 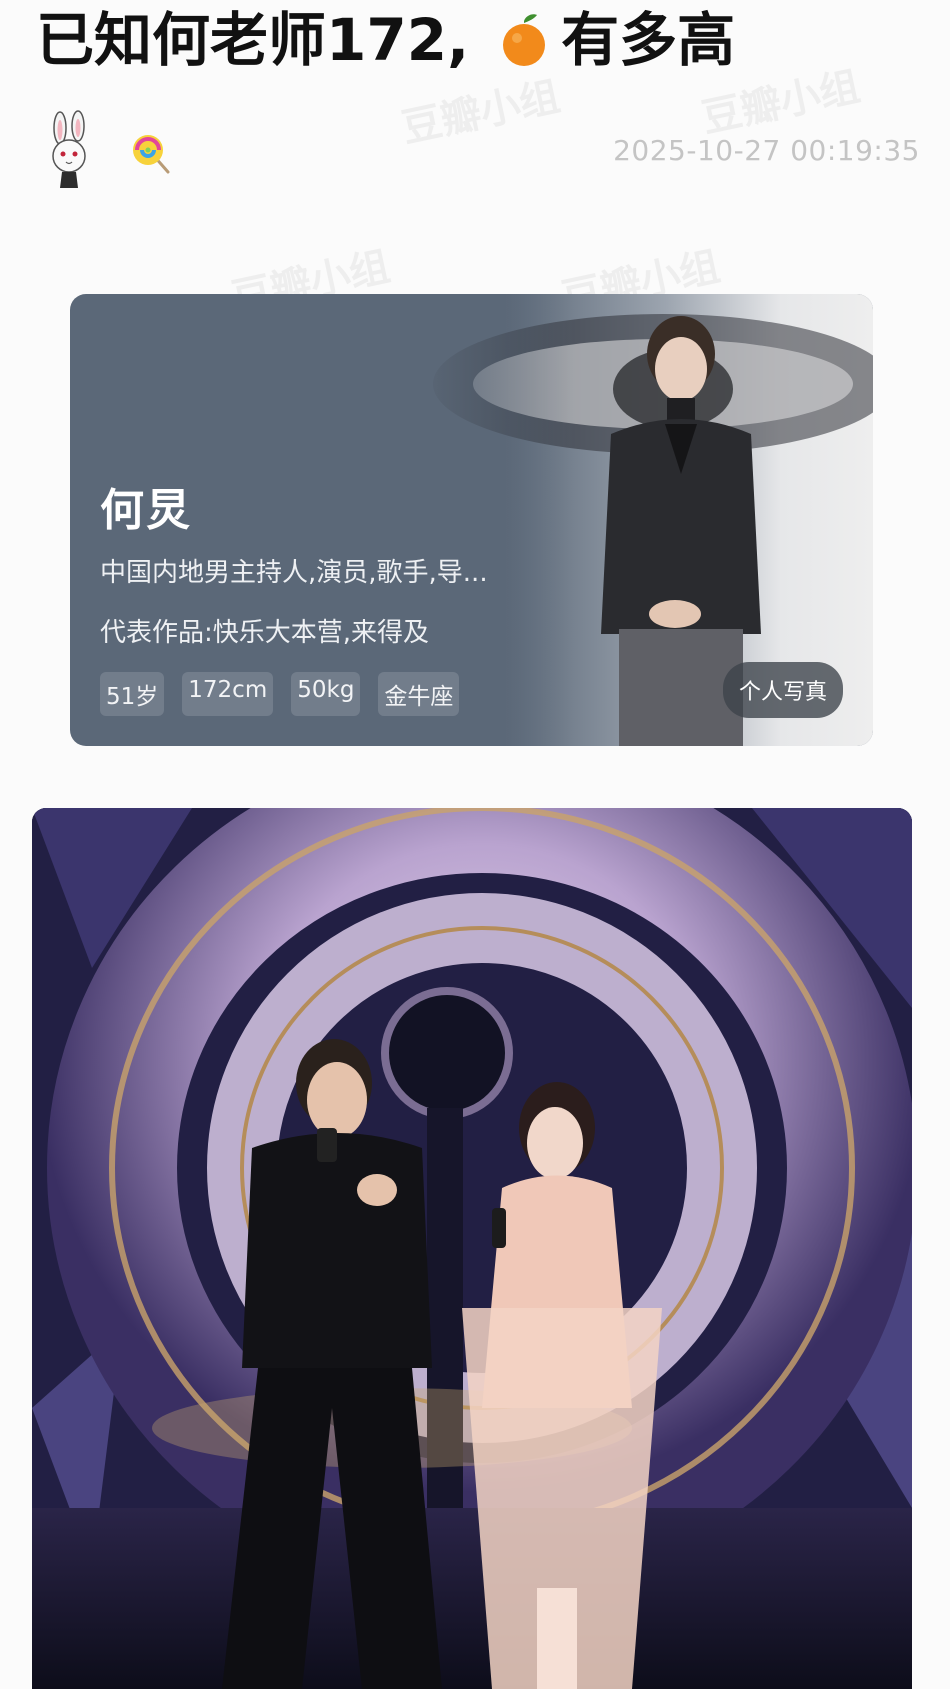 What do you see at coordinates (648, 40) in the screenshot?
I see `post-title-text-2: 有多高` at bounding box center [648, 40].